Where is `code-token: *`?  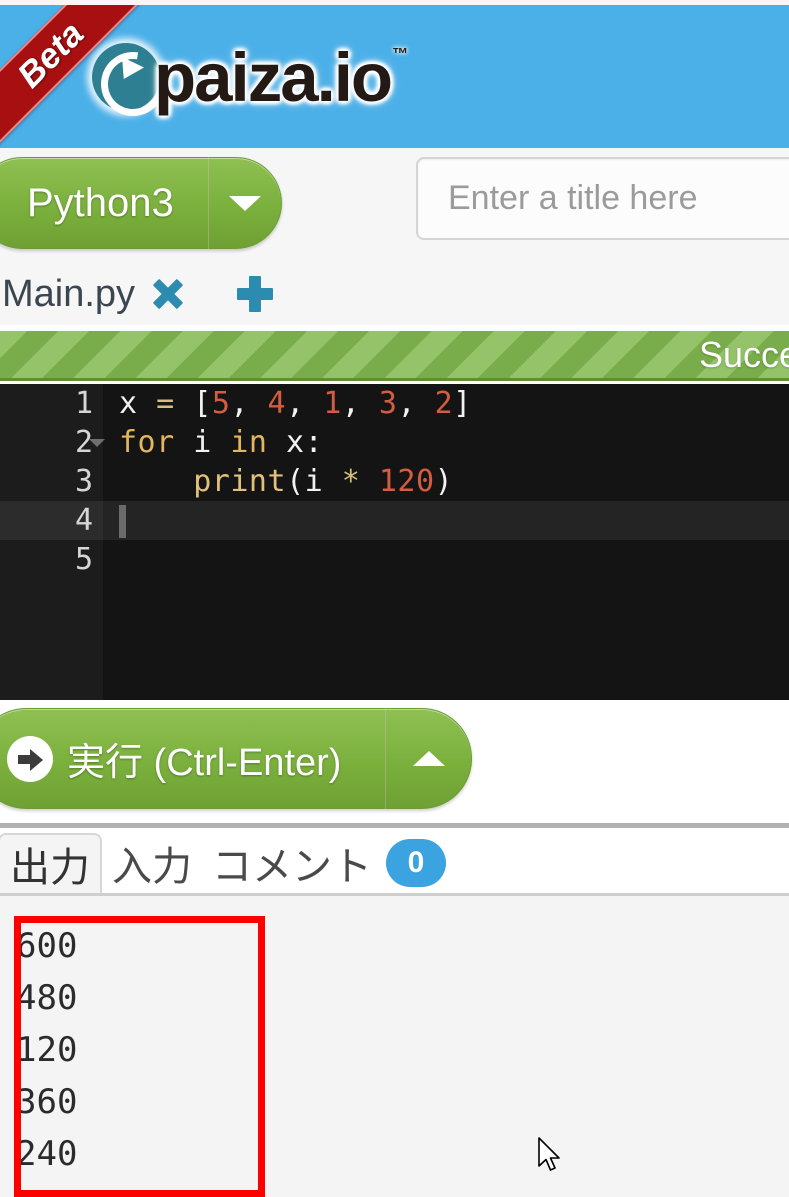 code-token: * is located at coordinates (351, 481).